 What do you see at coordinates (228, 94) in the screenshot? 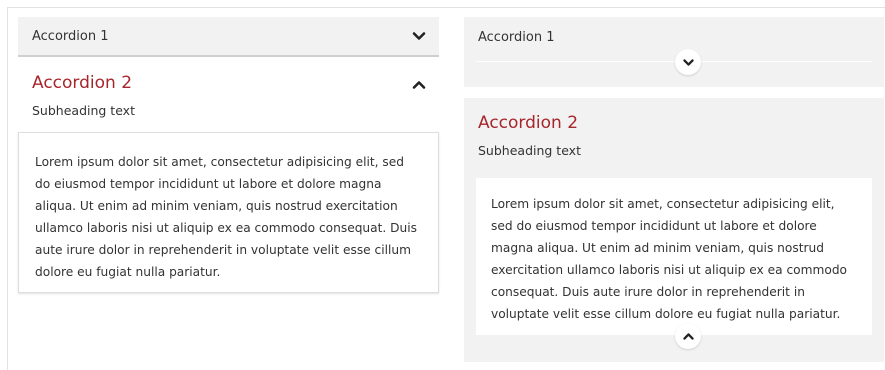
I see `accordion-2-left-header: Accordion 2 Subheading text` at bounding box center [228, 94].